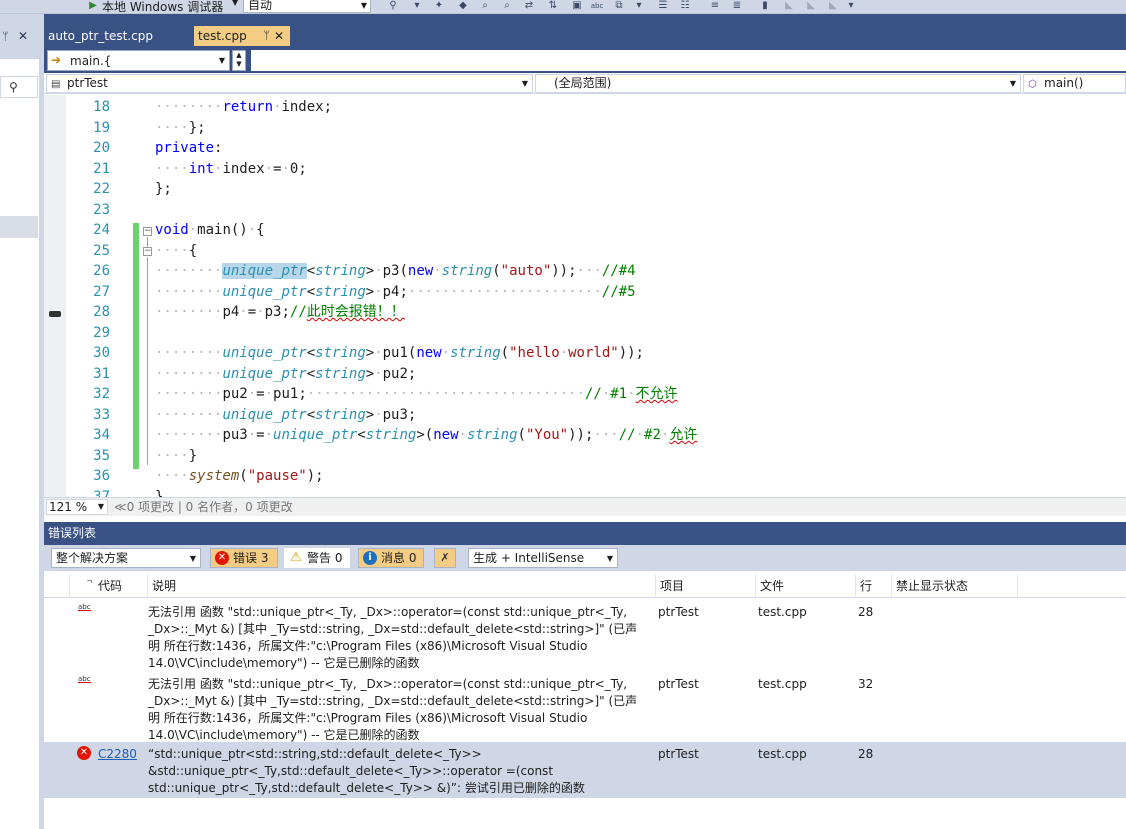 The image size is (1126, 829). What do you see at coordinates (180, 128) in the screenshot?
I see `code-line: ····};` at bounding box center [180, 128].